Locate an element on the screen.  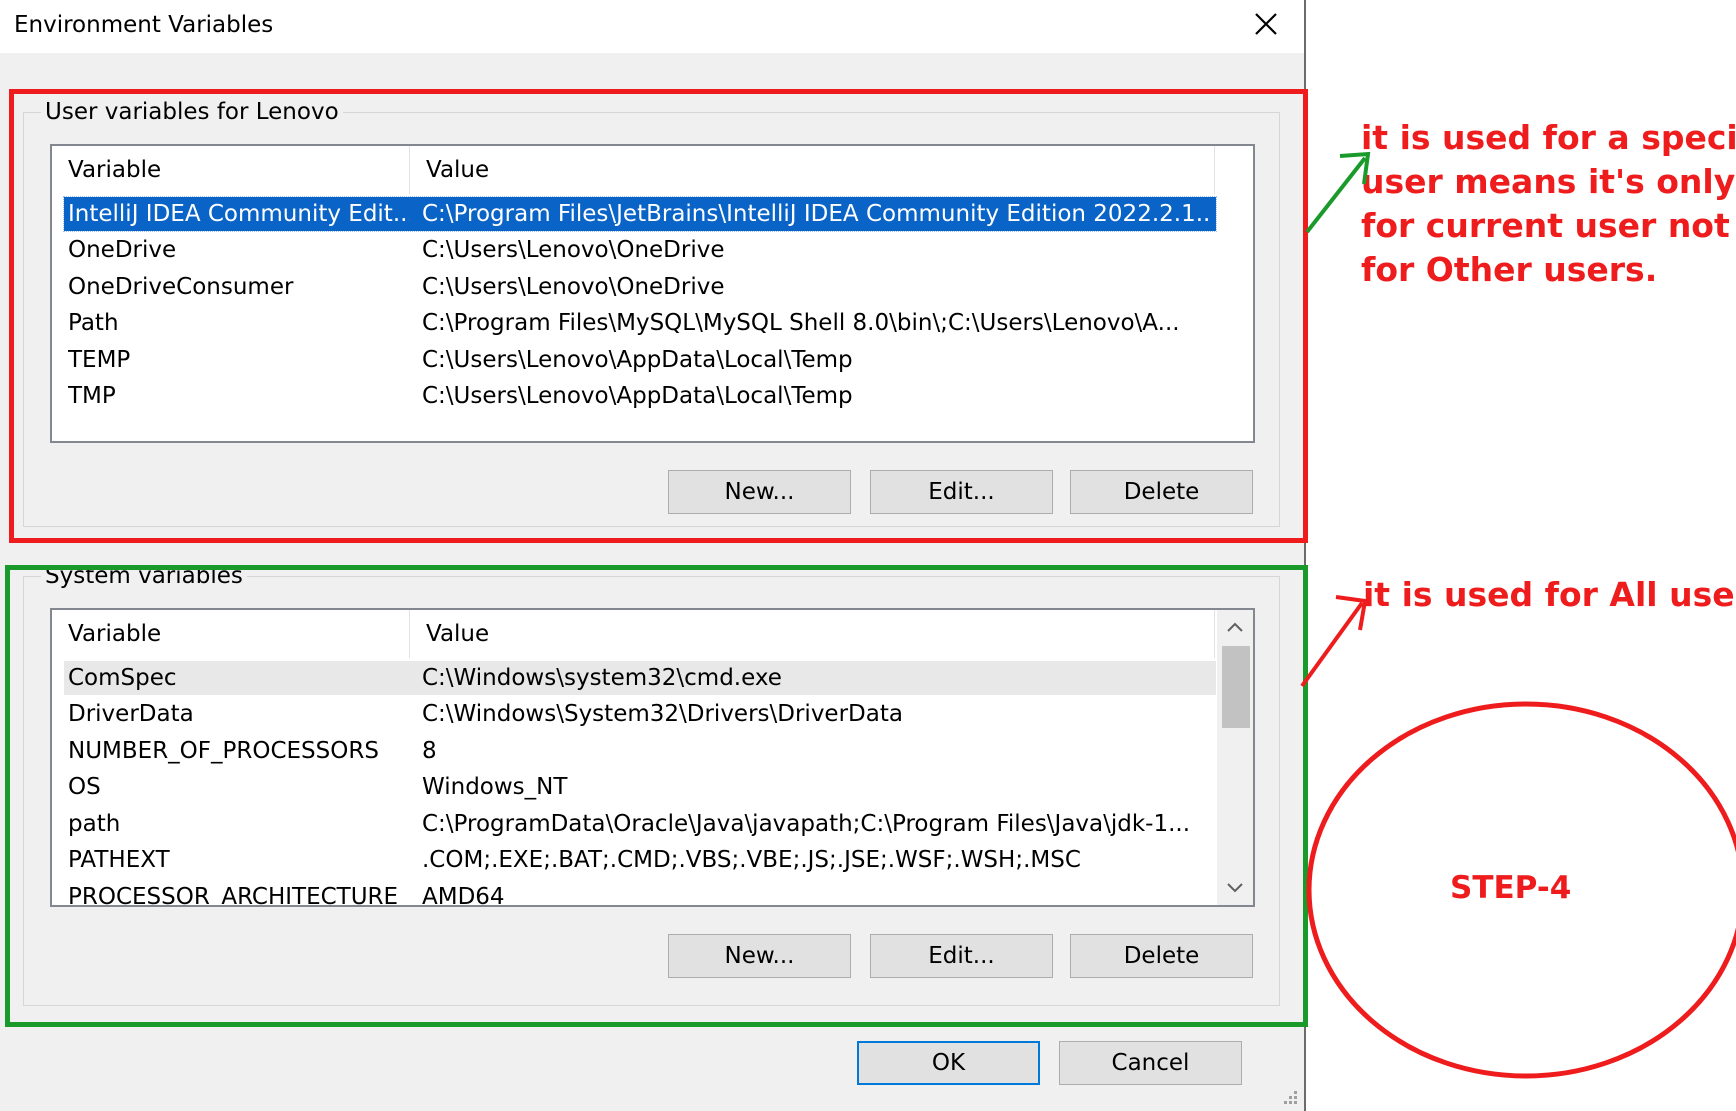
step-circle is located at coordinates (1521, 890).